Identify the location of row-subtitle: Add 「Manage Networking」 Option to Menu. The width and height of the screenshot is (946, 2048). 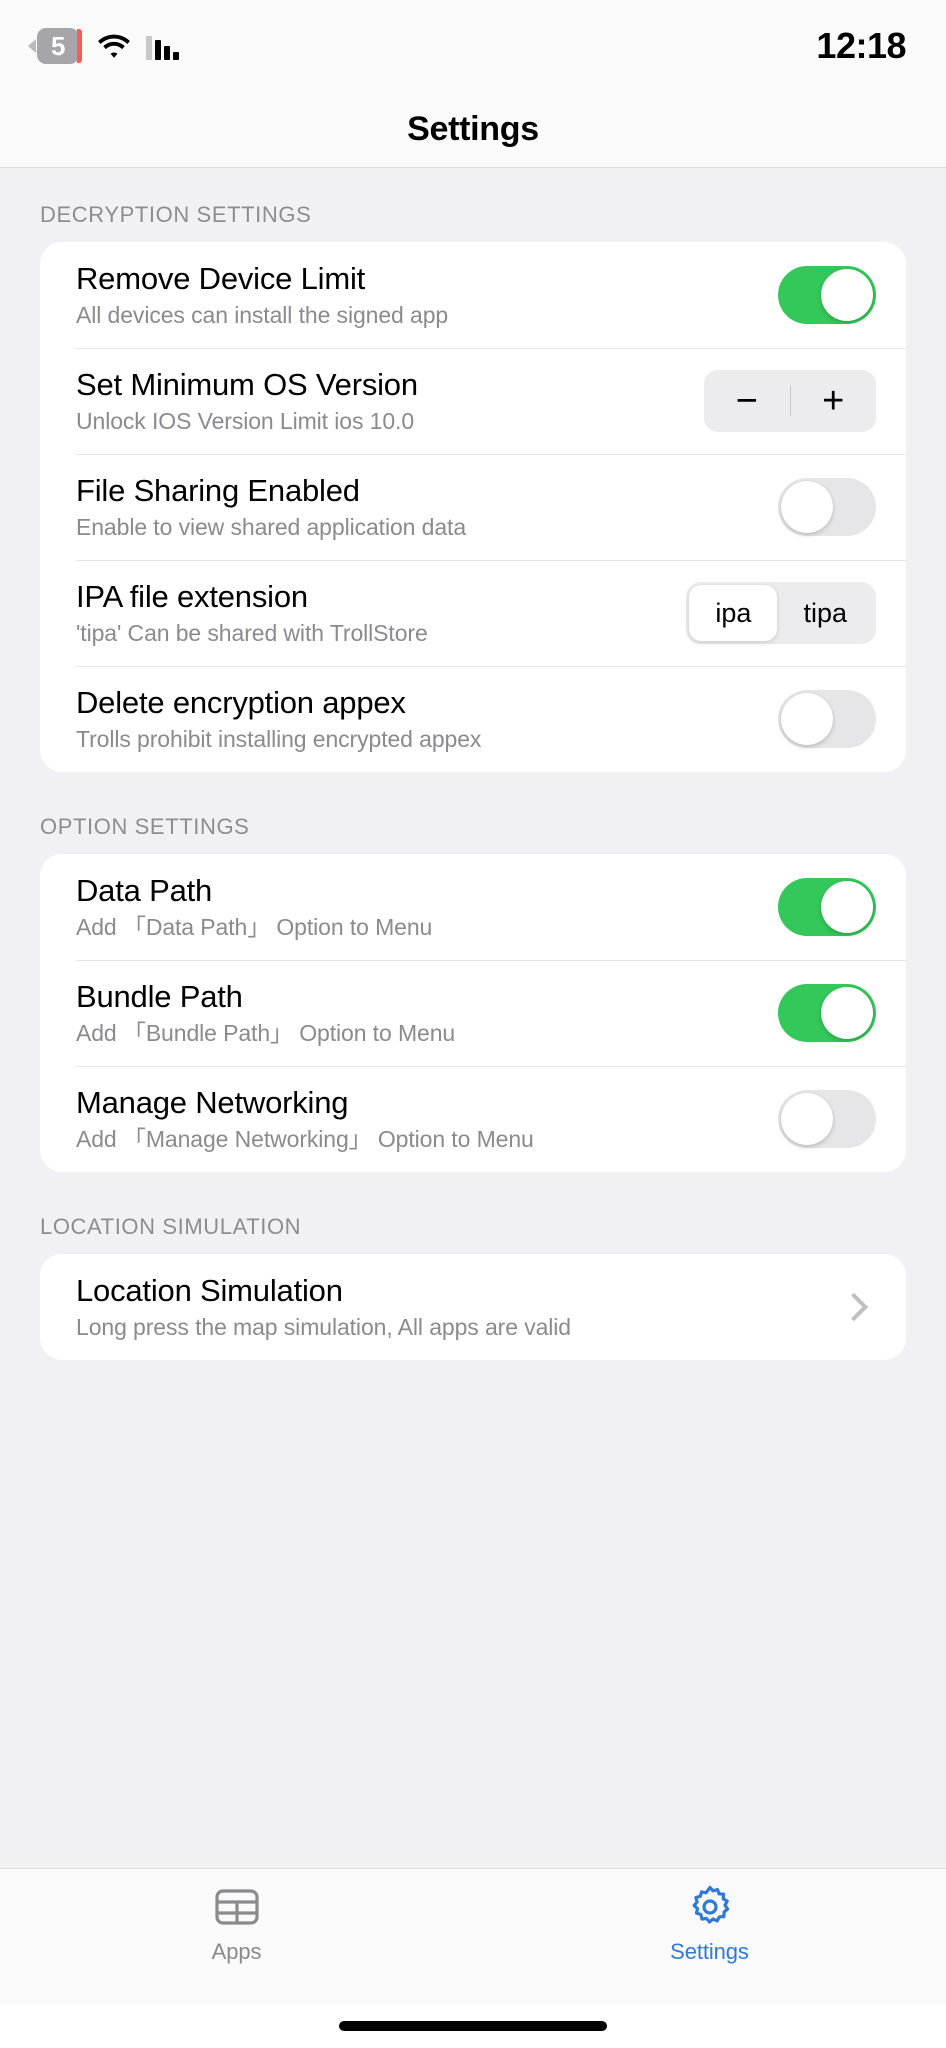
(305, 1138).